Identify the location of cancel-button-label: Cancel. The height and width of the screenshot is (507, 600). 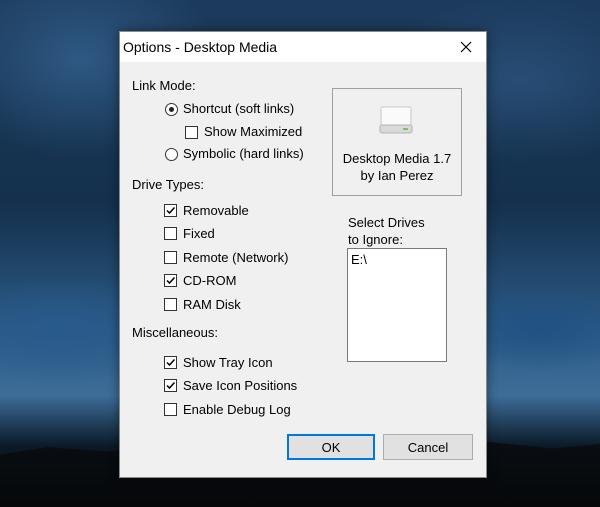
(428, 447).